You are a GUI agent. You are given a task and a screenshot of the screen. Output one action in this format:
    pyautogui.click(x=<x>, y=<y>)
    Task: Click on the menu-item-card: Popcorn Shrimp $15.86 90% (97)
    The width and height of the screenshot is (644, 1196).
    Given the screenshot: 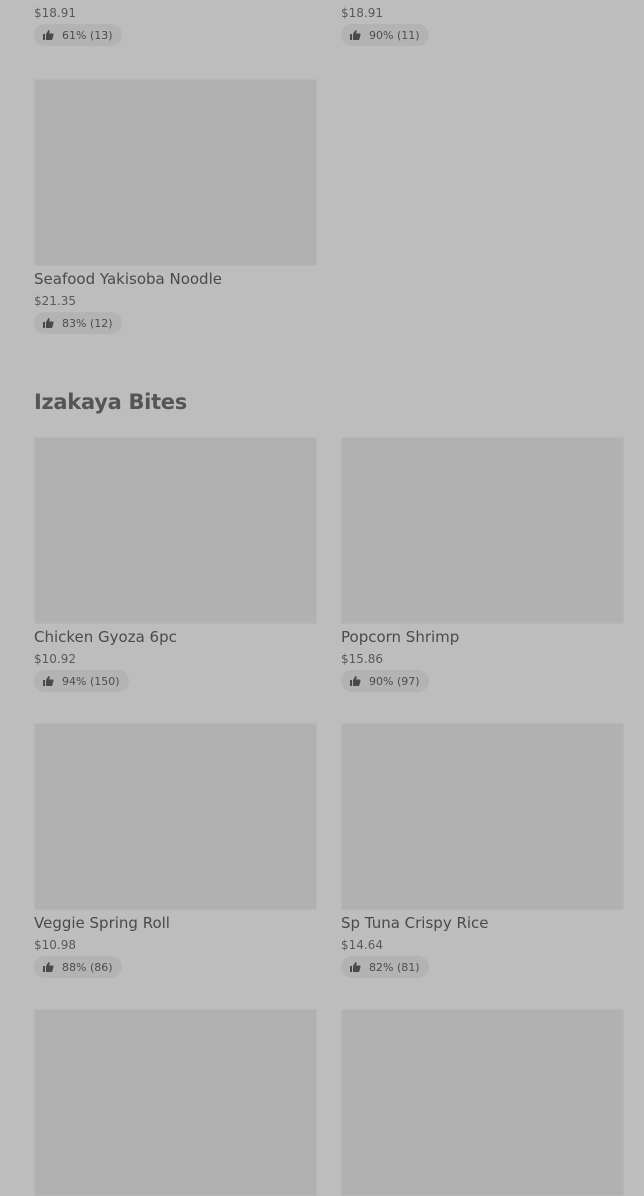 What is the action you would take?
    pyautogui.click(x=482, y=564)
    